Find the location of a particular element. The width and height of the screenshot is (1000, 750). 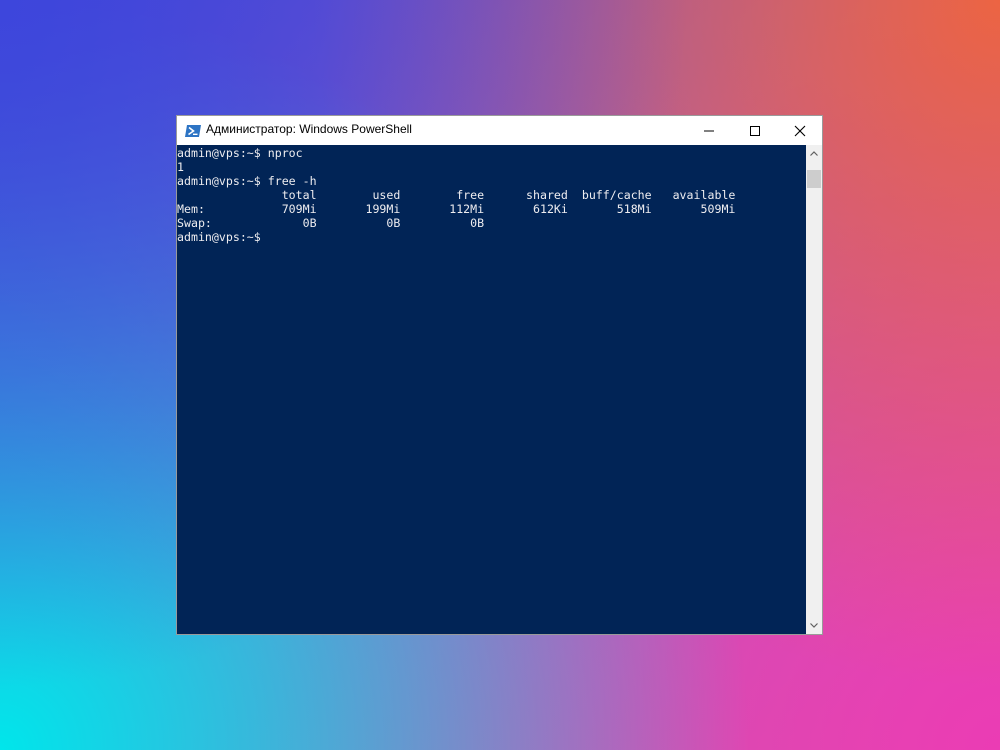

scroll-down-arrow-icon is located at coordinates (814, 625).